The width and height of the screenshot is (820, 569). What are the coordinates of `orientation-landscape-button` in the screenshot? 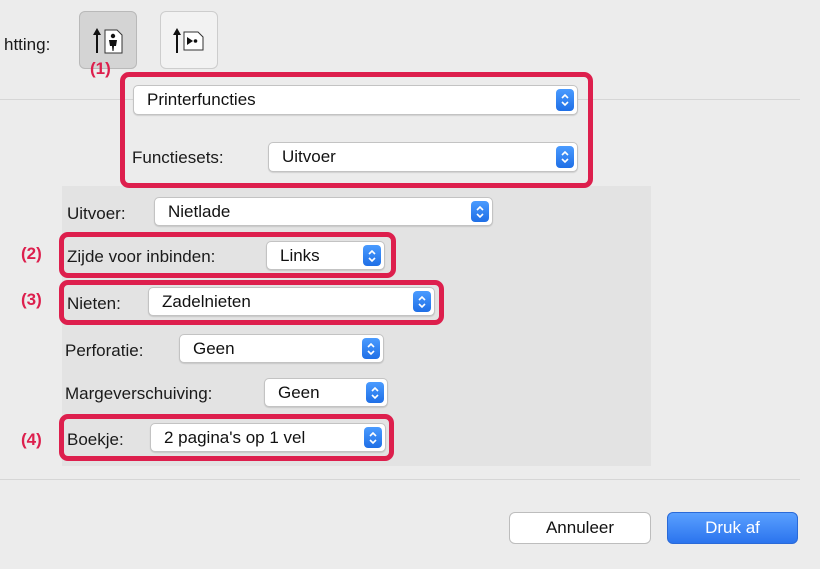 It's located at (189, 40).